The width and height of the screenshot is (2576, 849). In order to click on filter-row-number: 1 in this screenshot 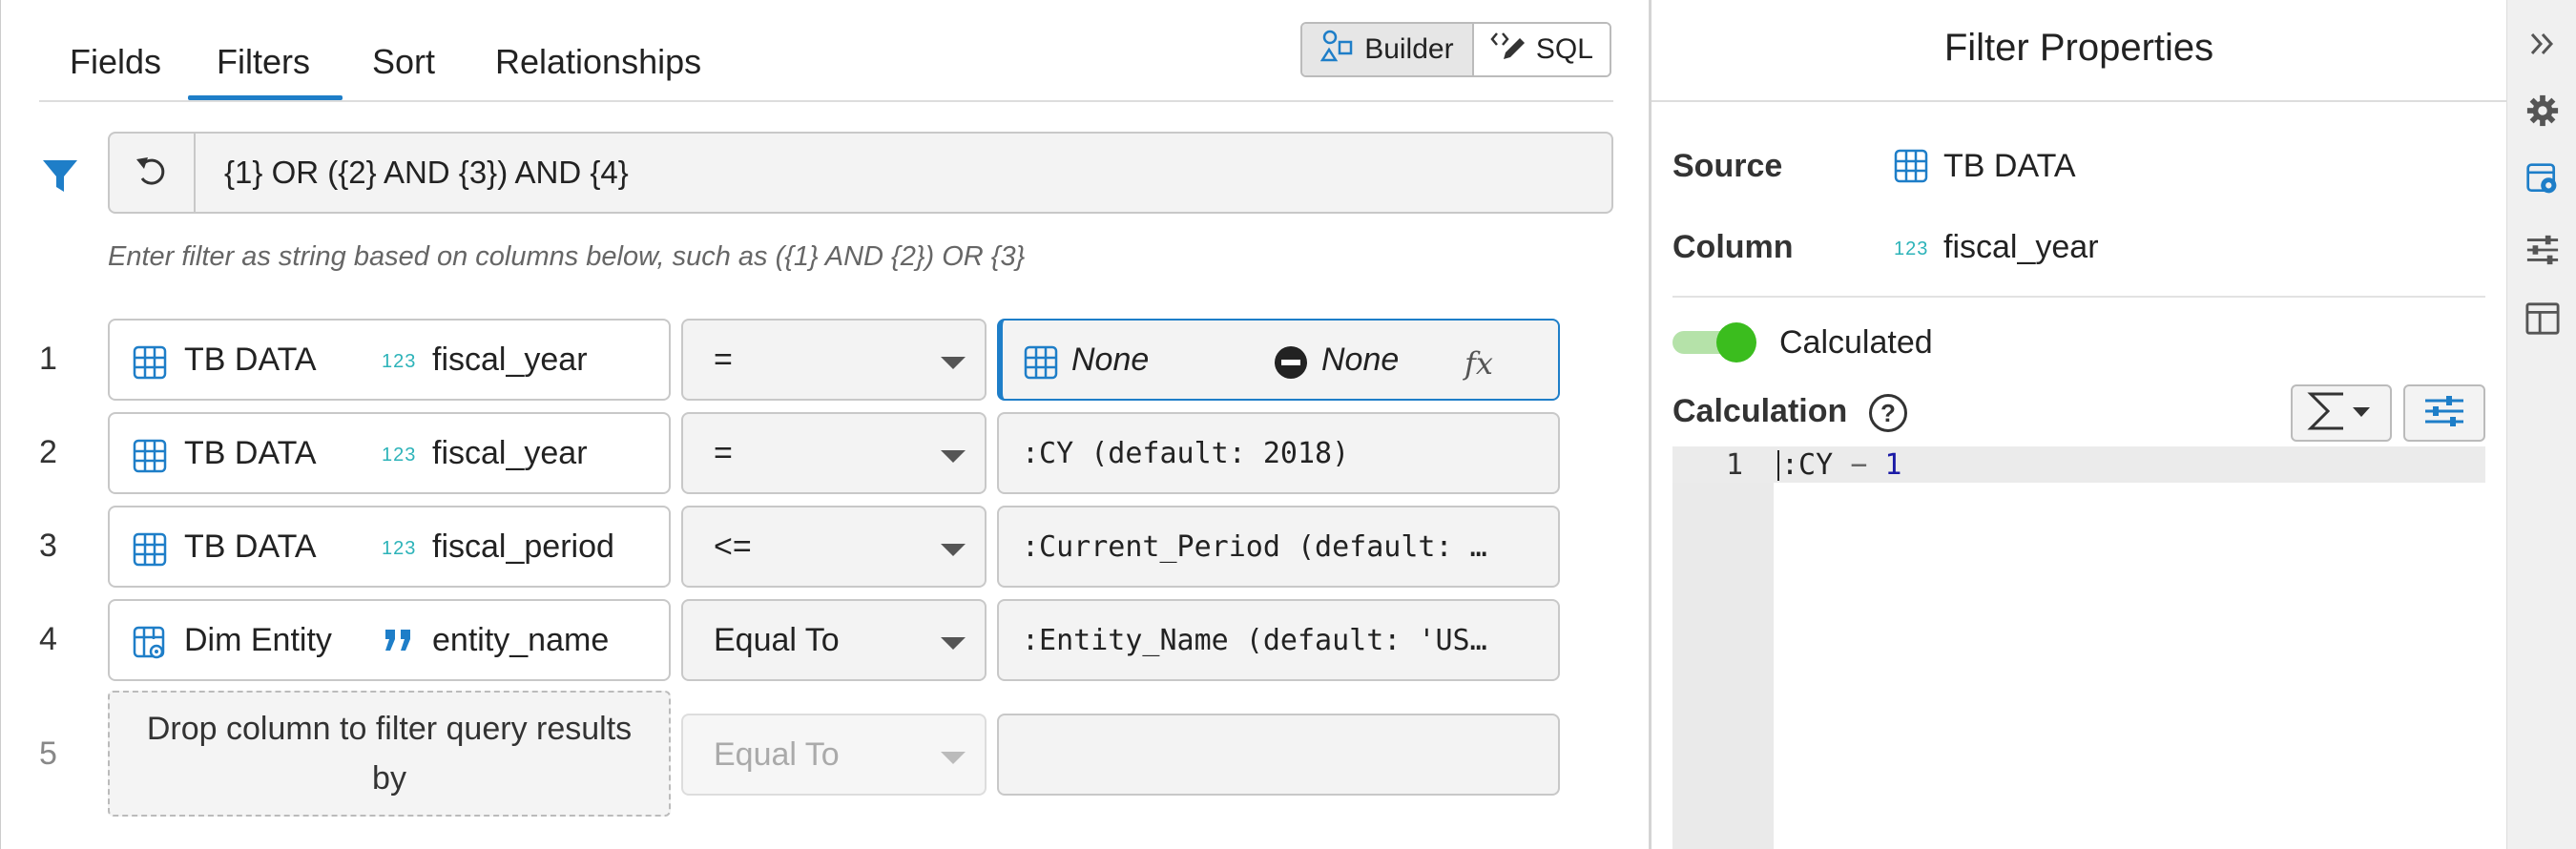, I will do `click(48, 359)`.